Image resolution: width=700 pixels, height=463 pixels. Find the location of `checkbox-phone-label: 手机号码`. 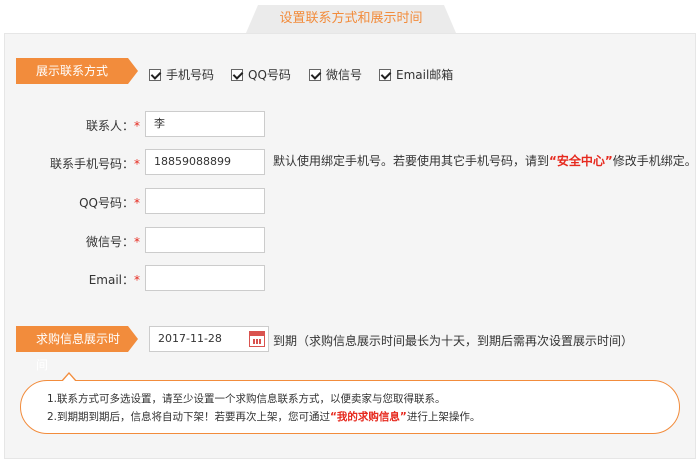

checkbox-phone-label: 手机号码 is located at coordinates (190, 75).